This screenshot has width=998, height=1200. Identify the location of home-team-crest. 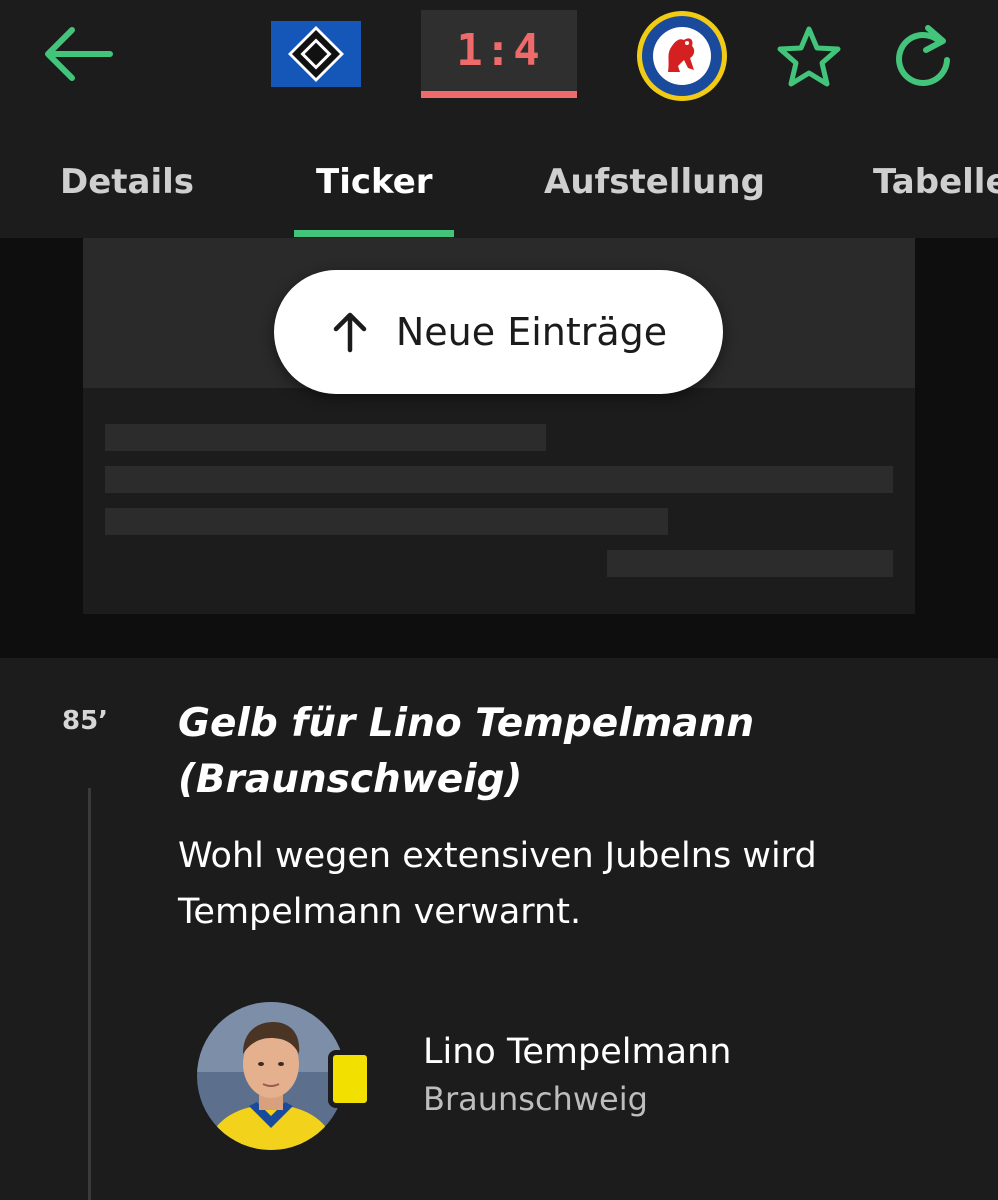
(316, 54).